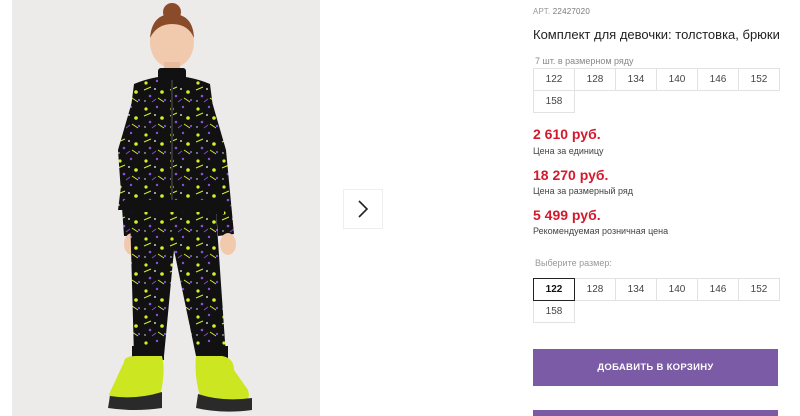 This screenshot has width=800, height=416. I want to click on sku-label: АРТ., so click(542, 11).